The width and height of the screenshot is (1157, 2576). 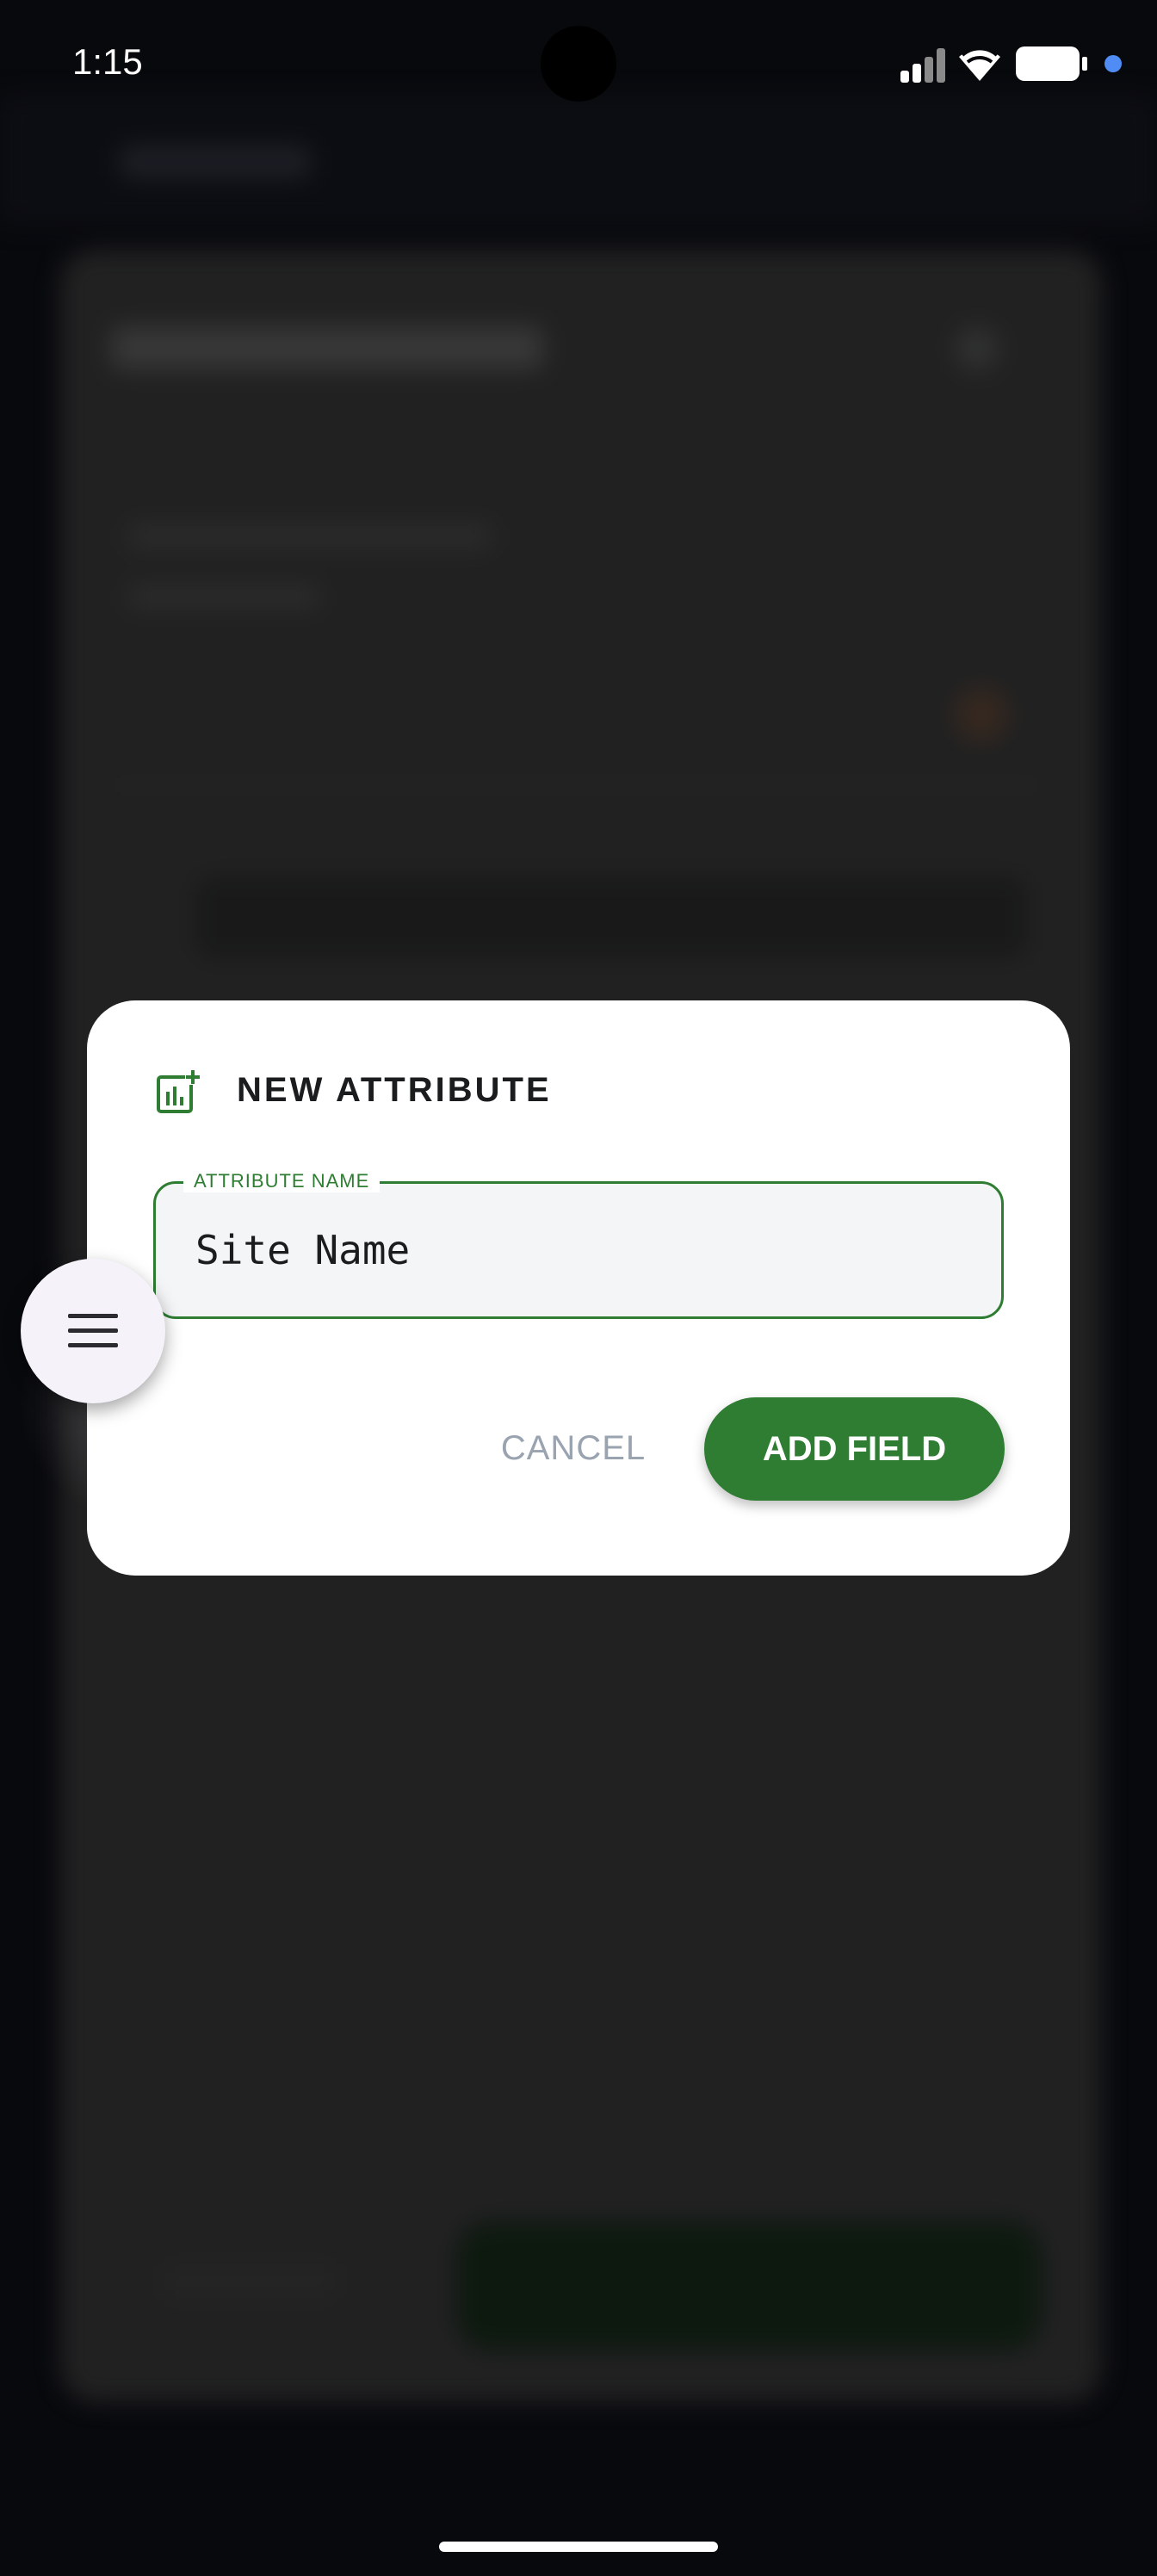 I want to click on background-button-placeholder, so click(x=749, y=2286).